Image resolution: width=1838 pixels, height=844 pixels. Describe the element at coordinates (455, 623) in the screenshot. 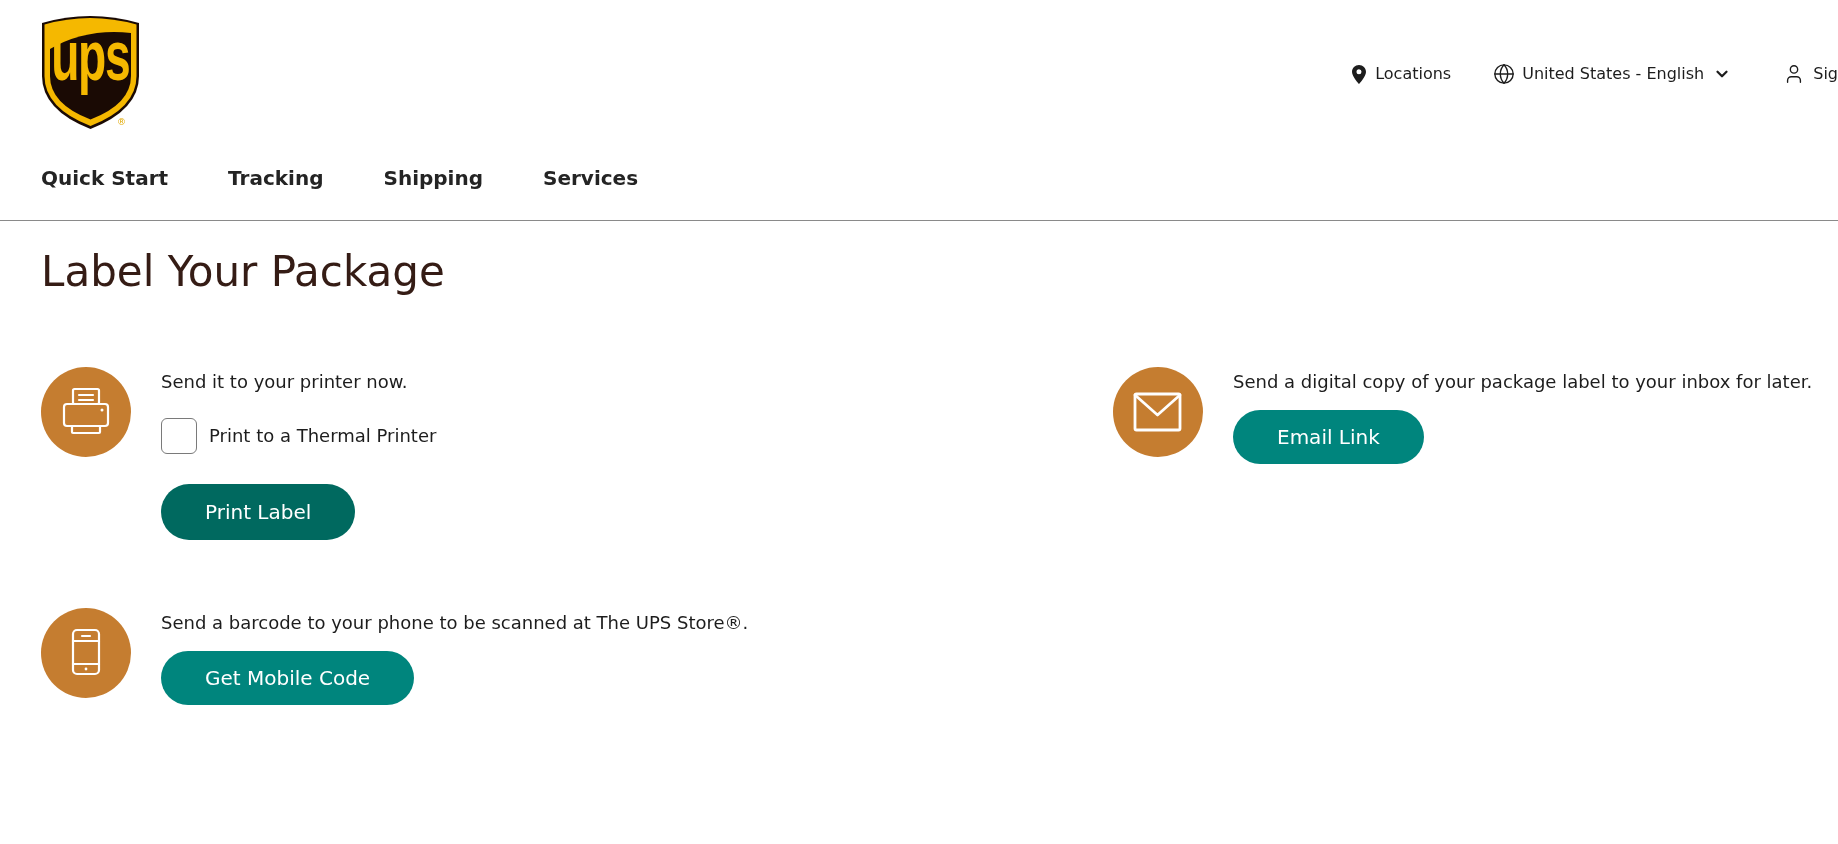

I see `option-description: Send a barcode to your phone to be scanned at The UPS Store®.` at that location.